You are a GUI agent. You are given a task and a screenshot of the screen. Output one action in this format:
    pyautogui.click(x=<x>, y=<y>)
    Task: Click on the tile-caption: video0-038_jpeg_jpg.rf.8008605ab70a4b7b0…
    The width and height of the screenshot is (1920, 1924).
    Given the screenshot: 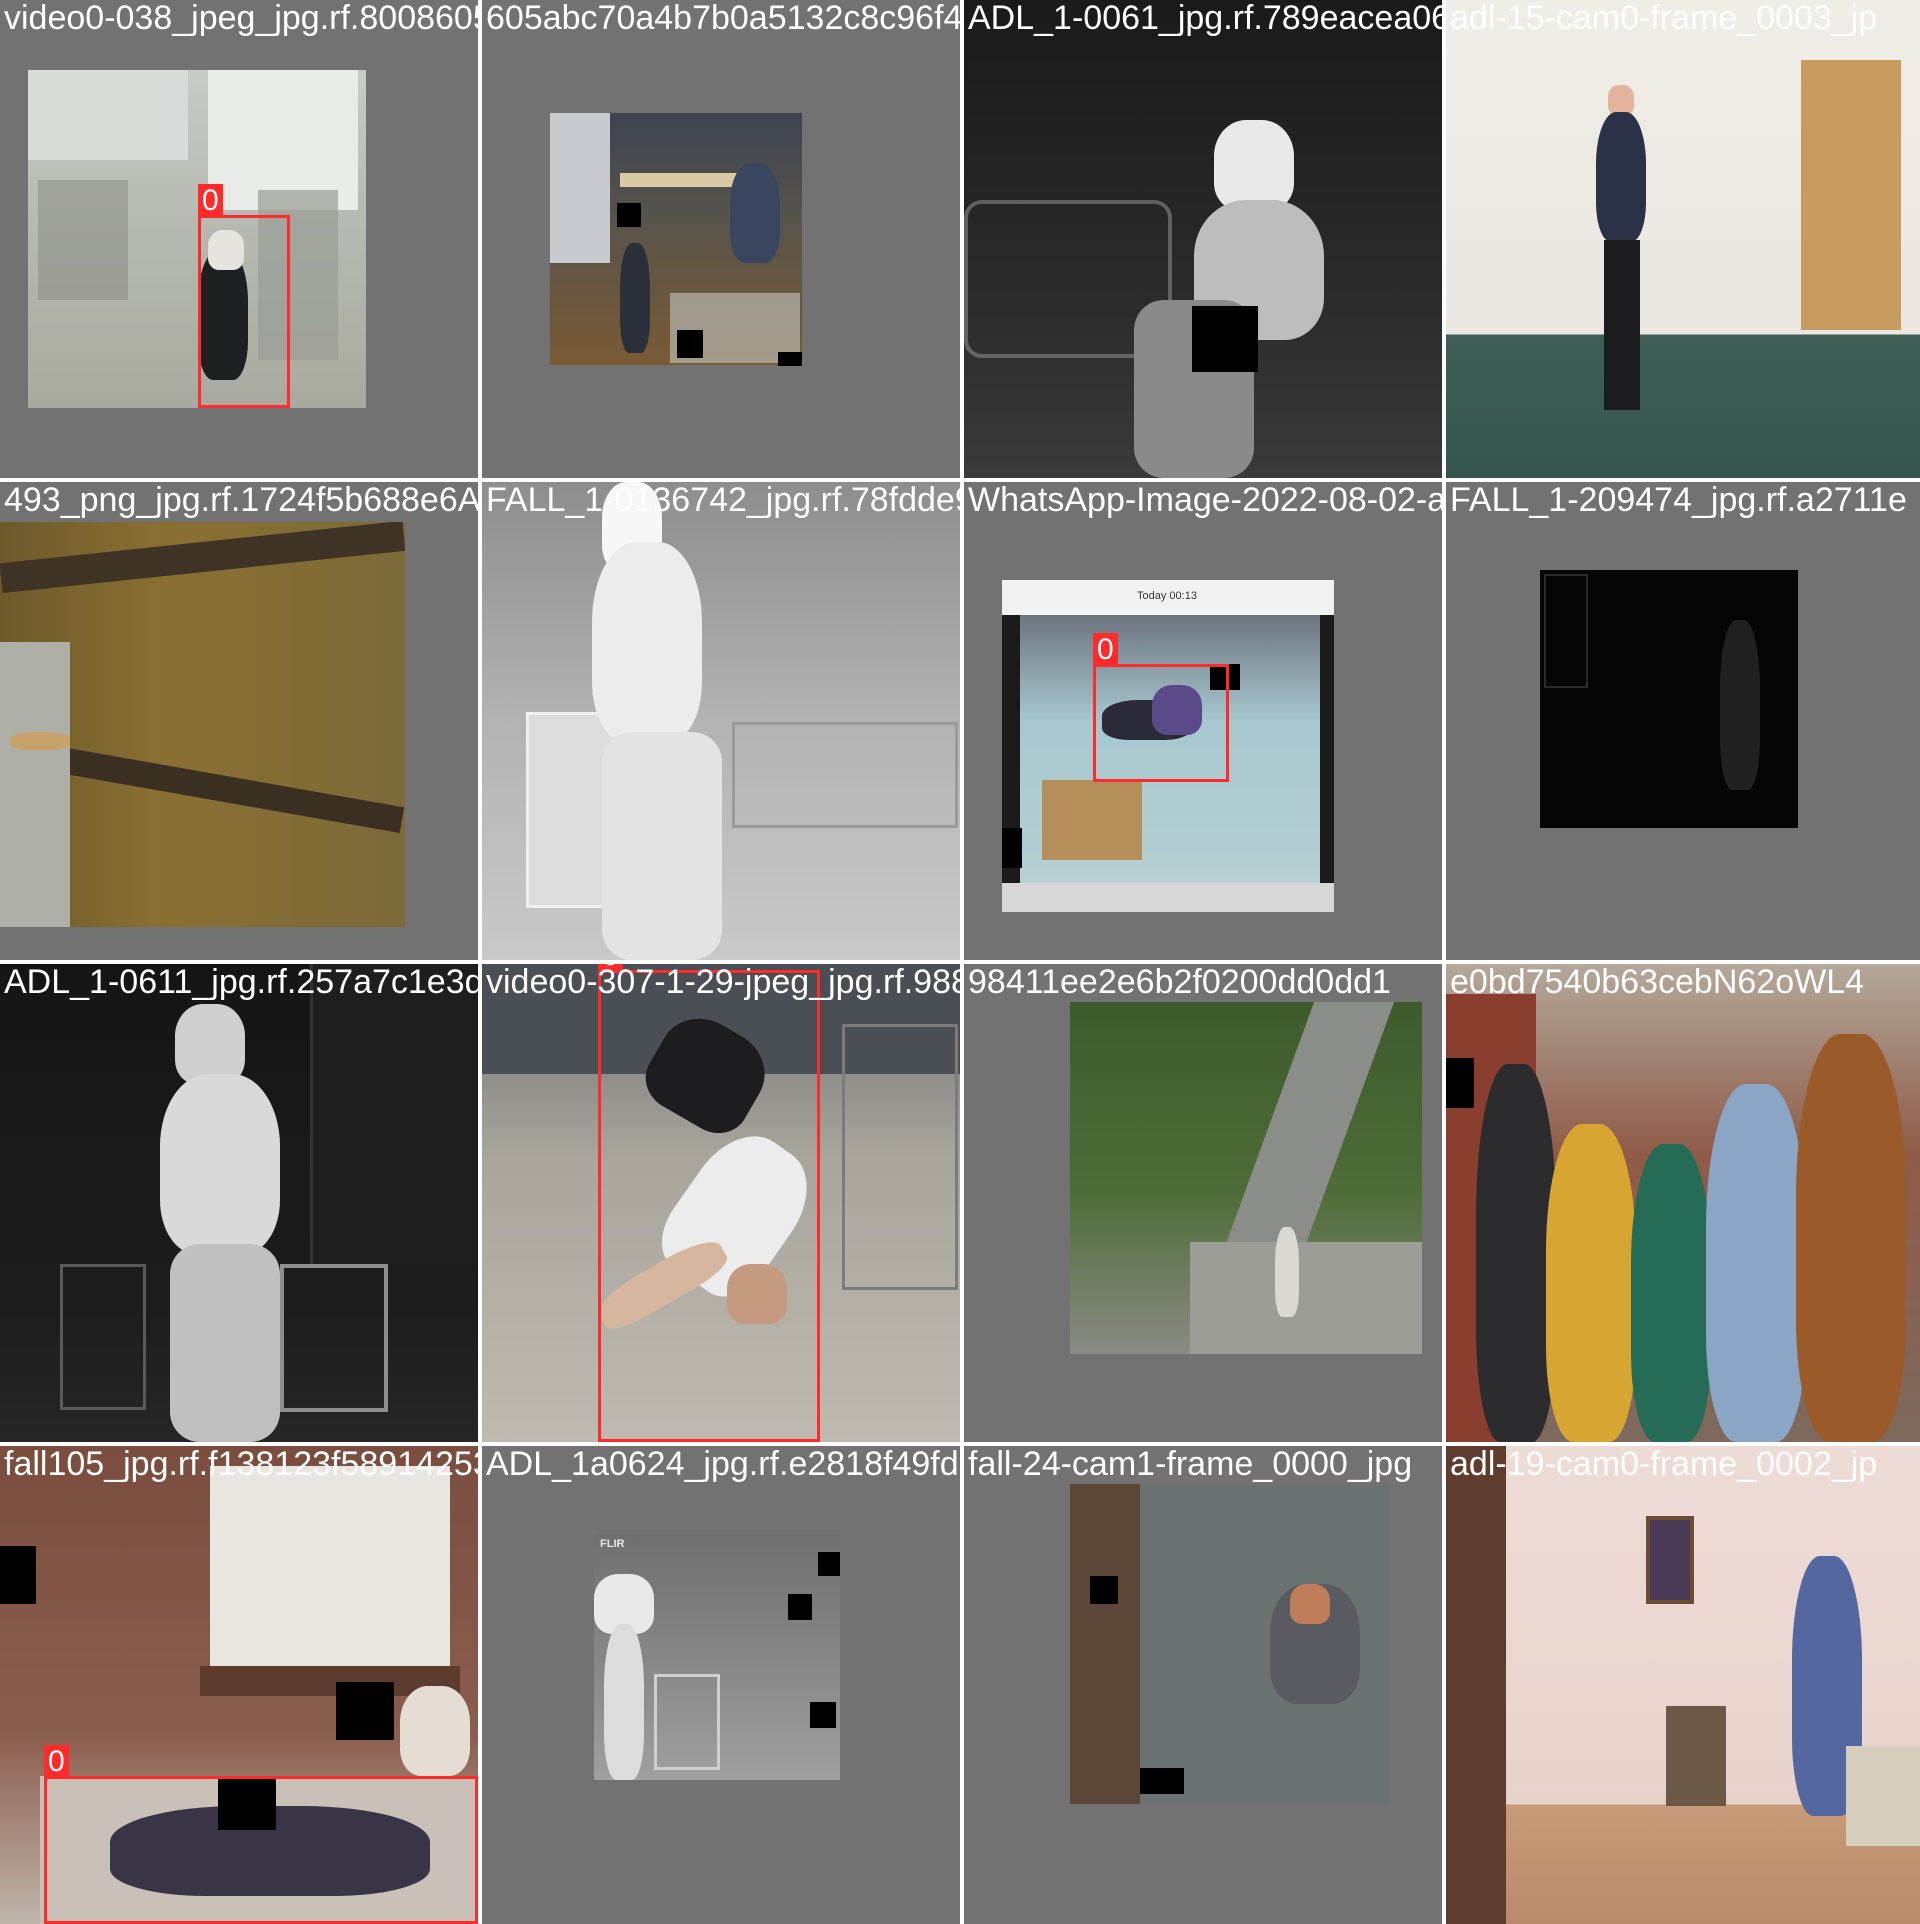 What is the action you would take?
    pyautogui.click(x=241, y=18)
    